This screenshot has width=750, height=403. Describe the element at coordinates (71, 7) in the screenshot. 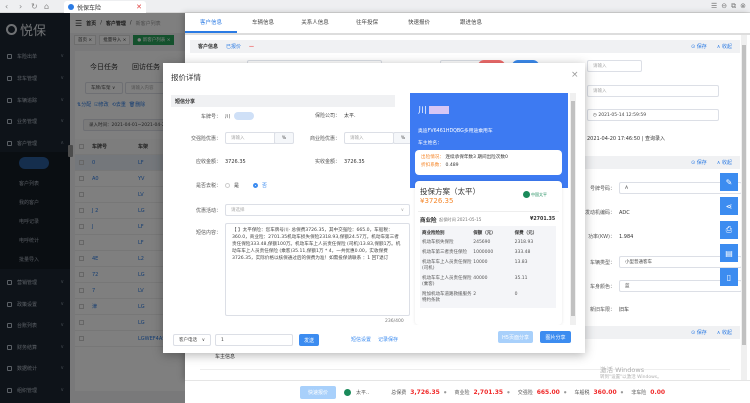

I see `favicon-icon` at that location.